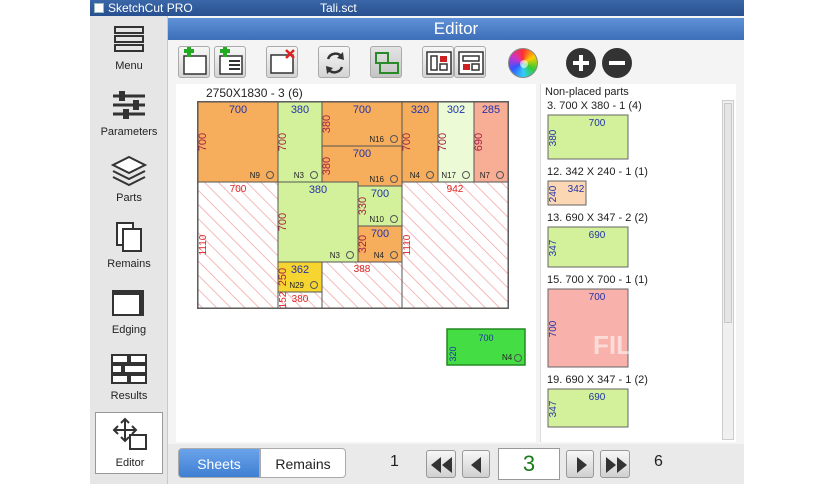 Image resolution: width=836 pixels, height=484 pixels. Describe the element at coordinates (420, 142) in the screenshot. I see `placed-part: 320 700 N4` at that location.